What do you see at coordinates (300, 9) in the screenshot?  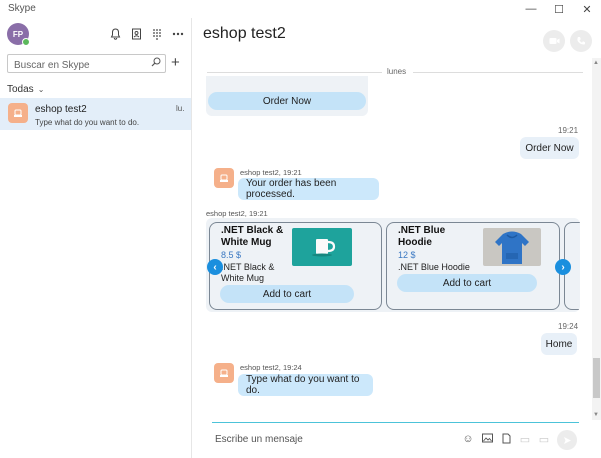 I see `title-bar: Skype — ☐ ✕` at bounding box center [300, 9].